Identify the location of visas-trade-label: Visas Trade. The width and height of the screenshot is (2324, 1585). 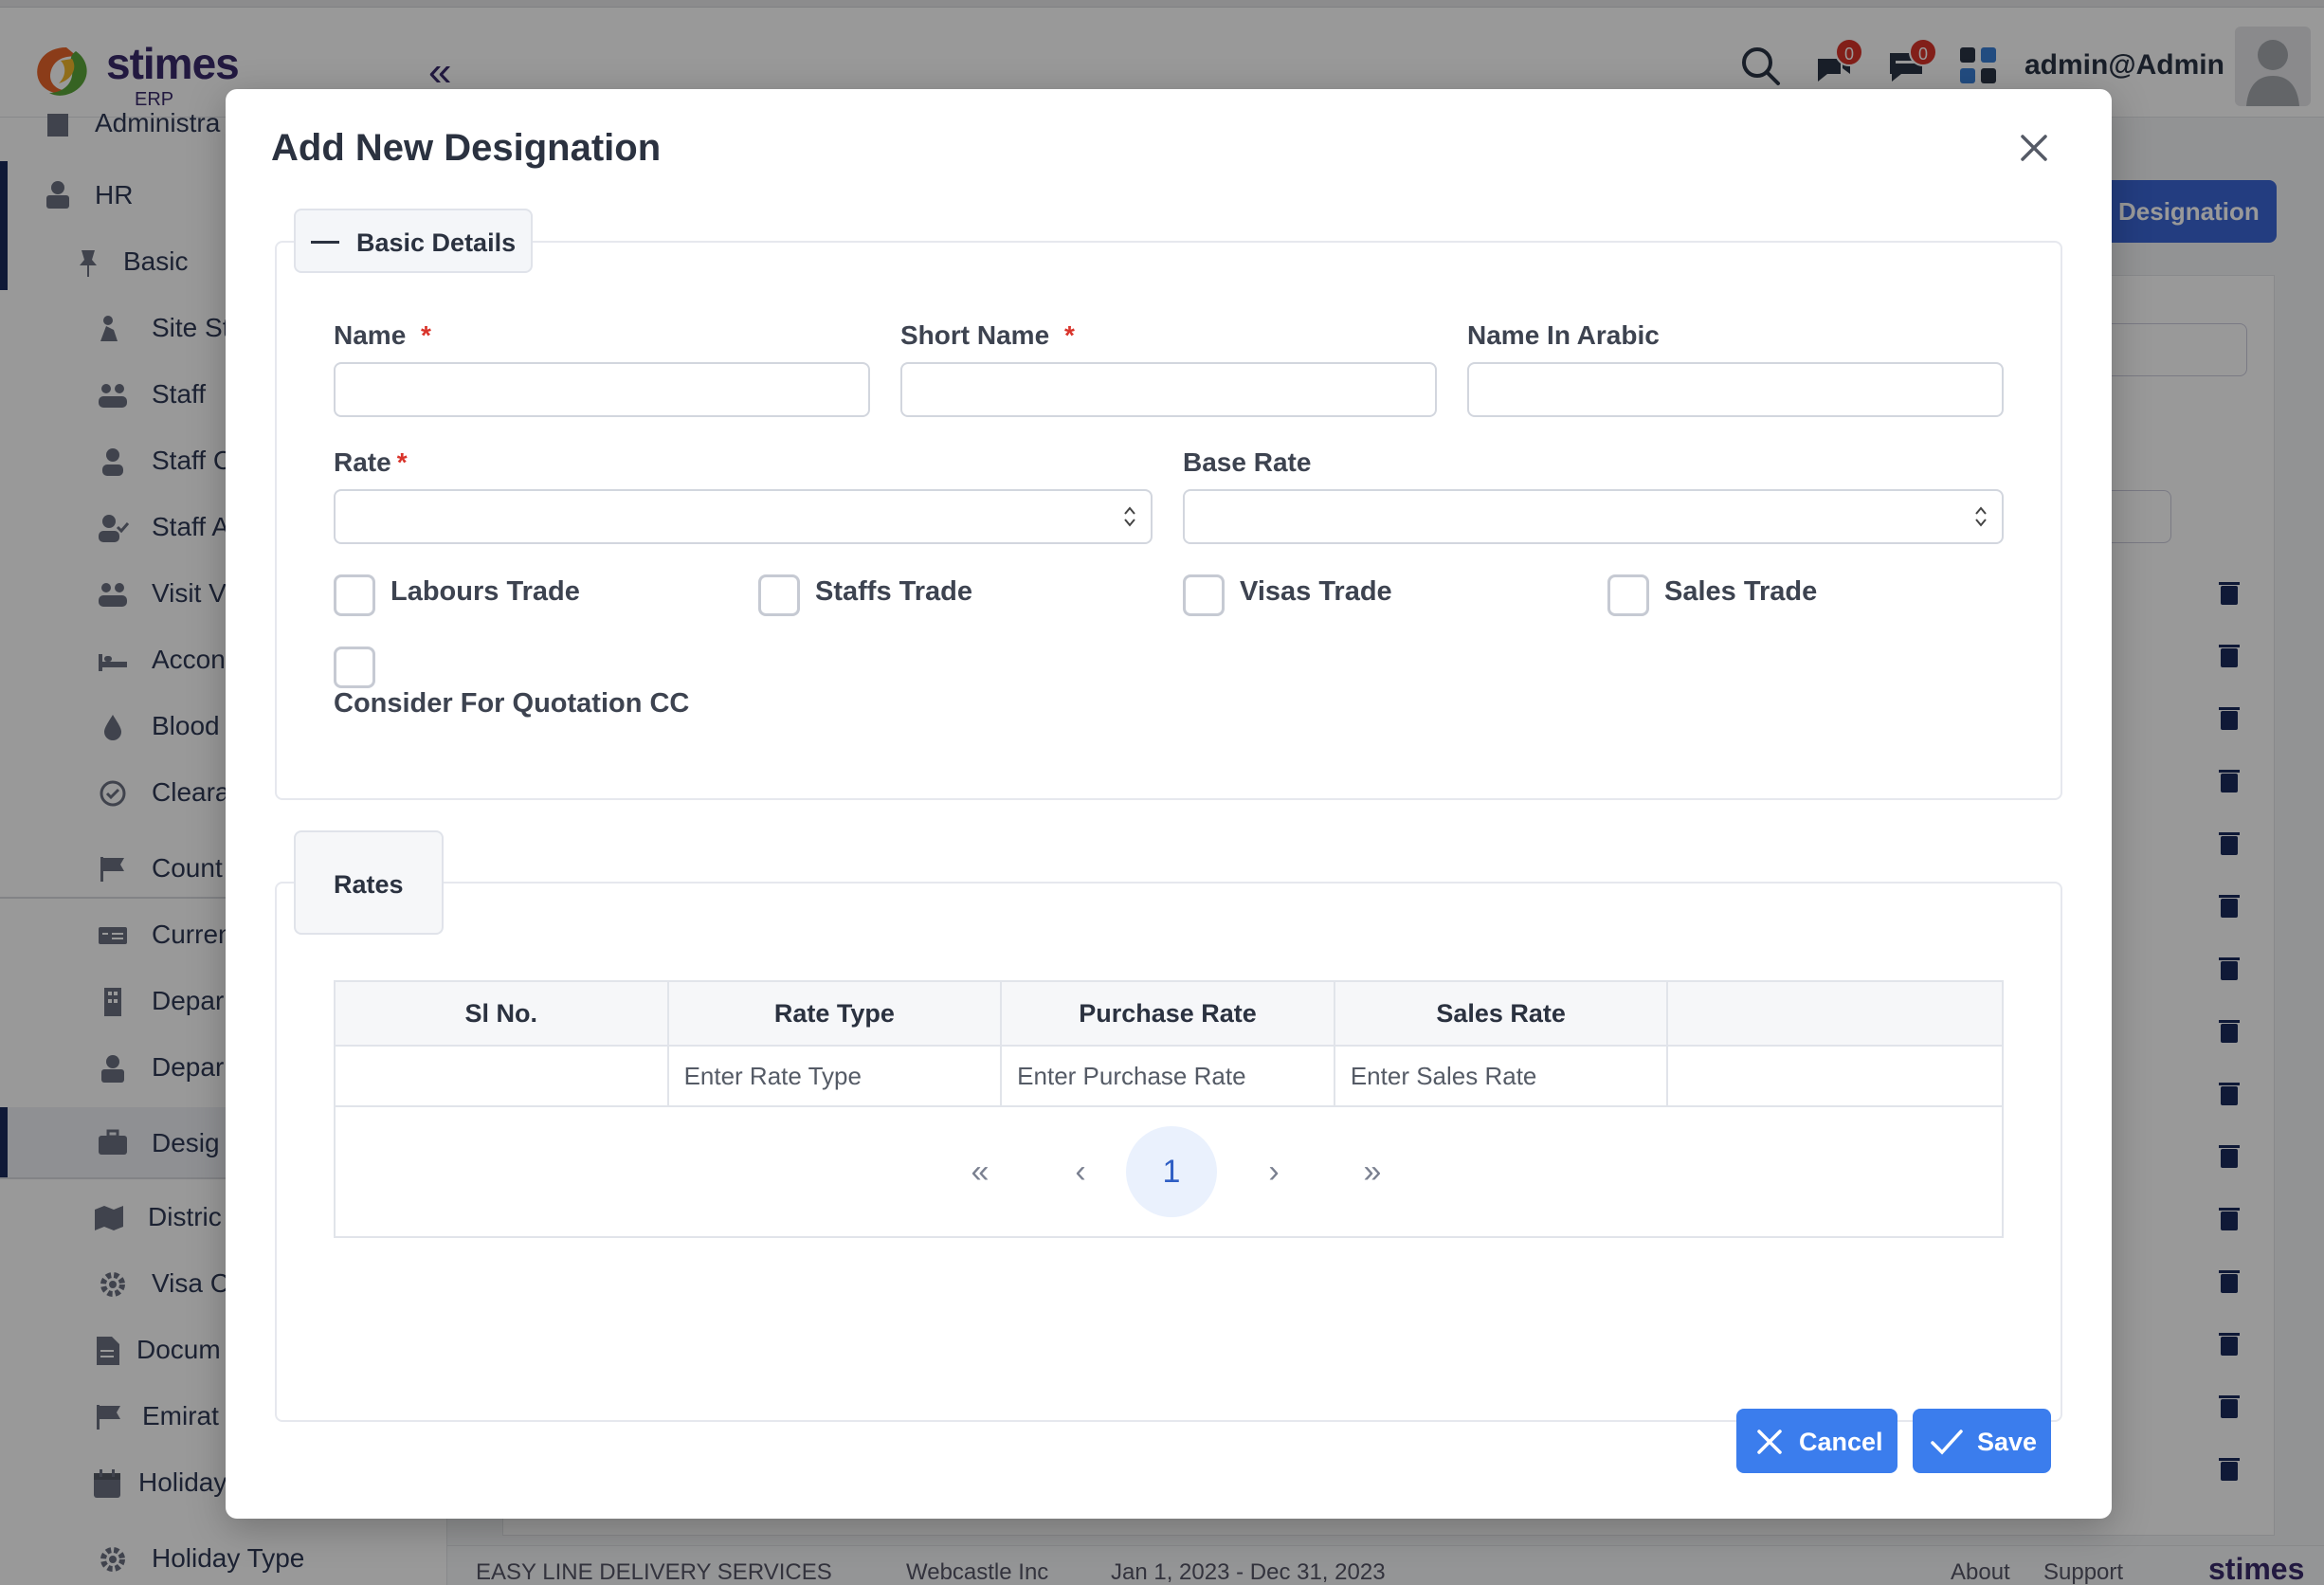
(1316, 591).